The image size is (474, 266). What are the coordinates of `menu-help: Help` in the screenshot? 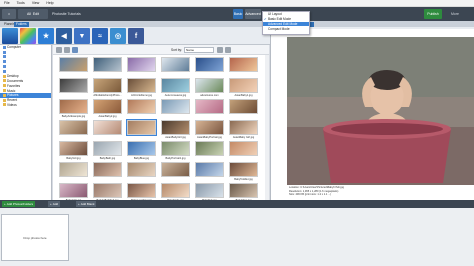 It's located at (49, 3).